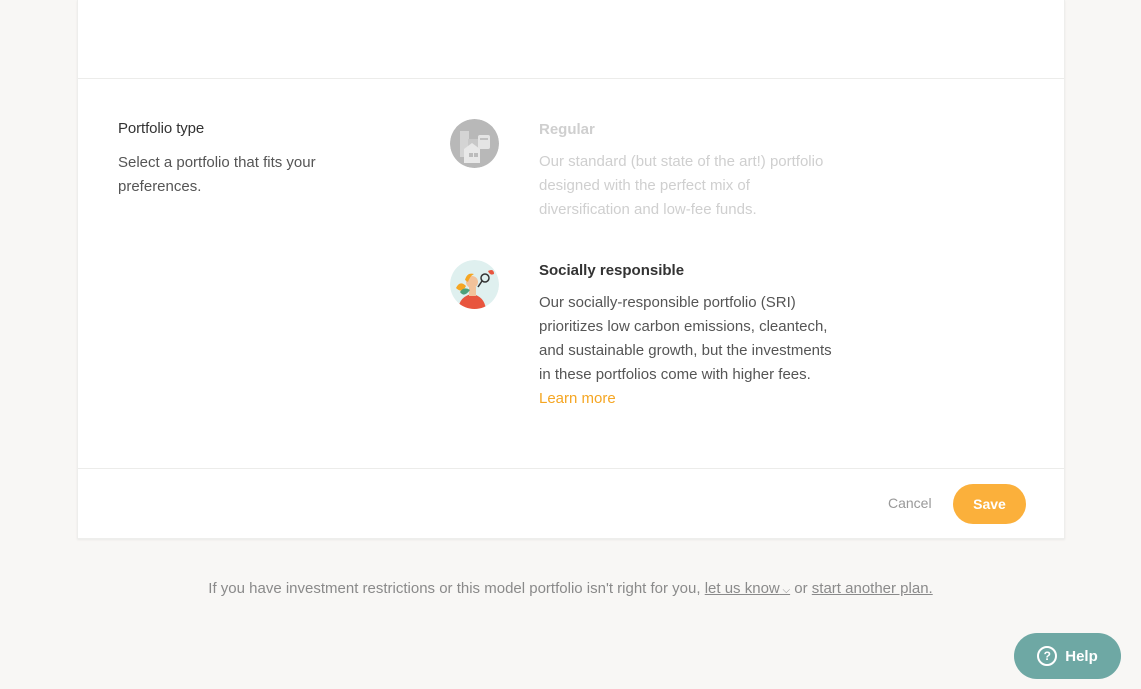  I want to click on start-another-plan-link: start another plan., so click(872, 588).